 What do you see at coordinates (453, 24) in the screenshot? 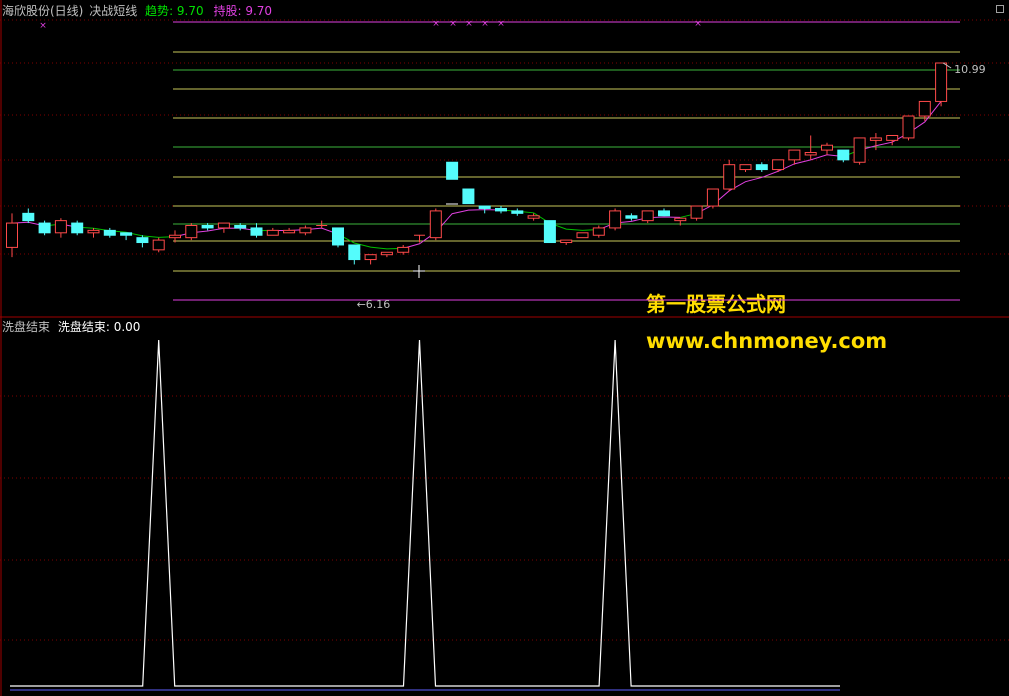
I see `cross-marker-2: ×` at bounding box center [453, 24].